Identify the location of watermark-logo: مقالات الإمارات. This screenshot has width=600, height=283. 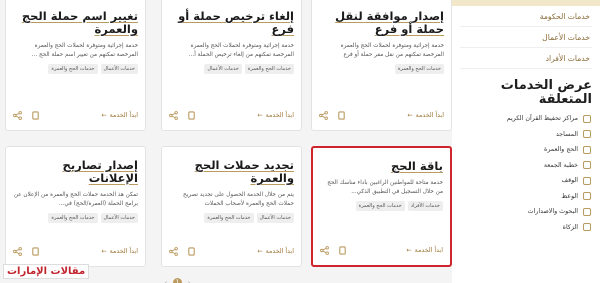
(46, 271).